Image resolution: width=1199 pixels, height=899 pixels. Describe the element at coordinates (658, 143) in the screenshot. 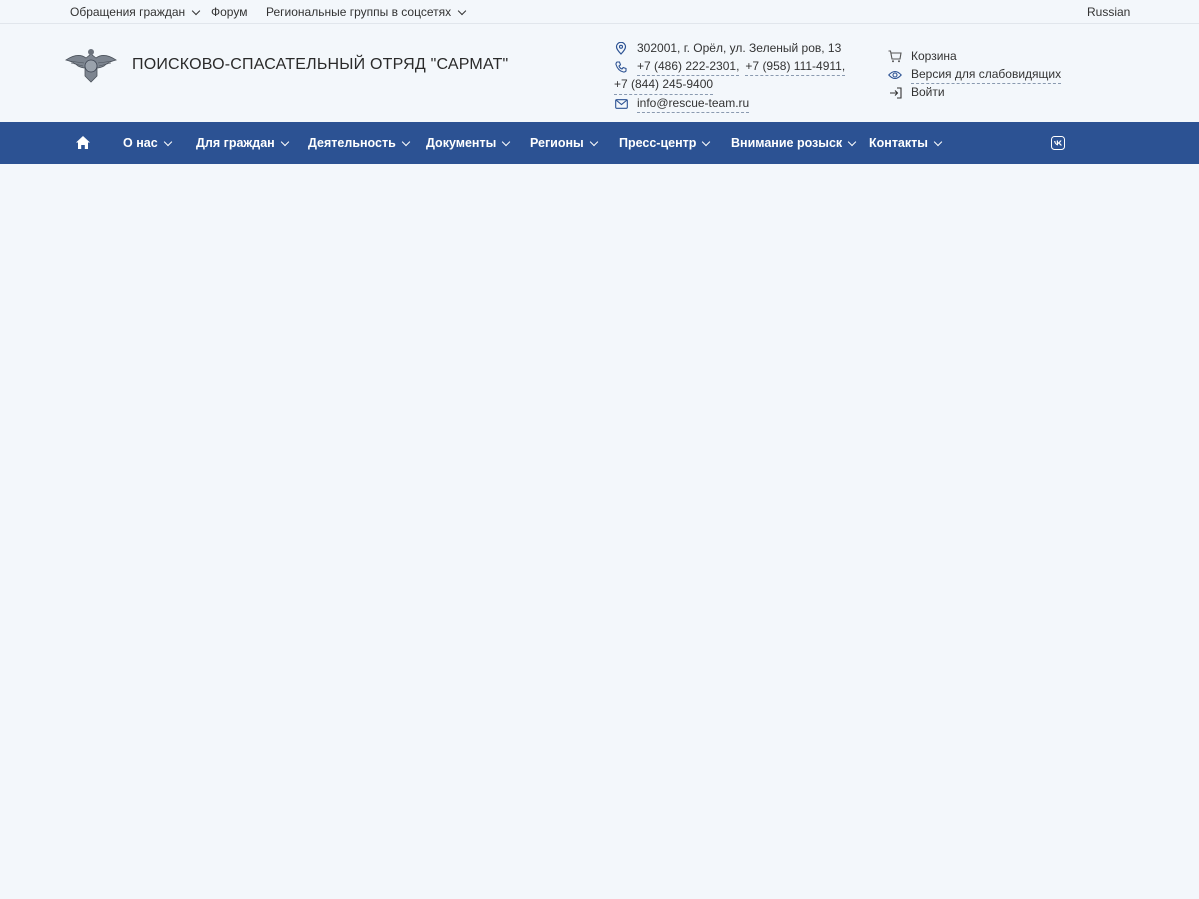

I see `nav-item-label: Пресс-центр` at that location.